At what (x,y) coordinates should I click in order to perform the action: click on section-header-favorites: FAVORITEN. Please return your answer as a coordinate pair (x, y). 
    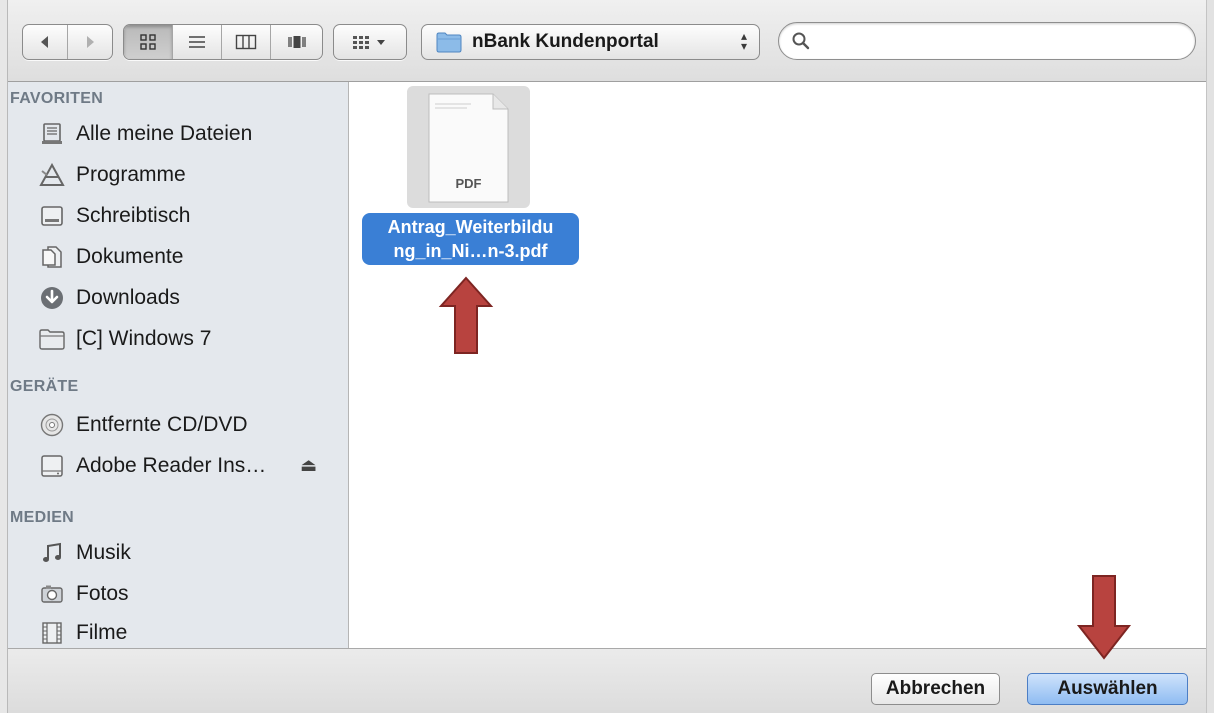
    Looking at the image, I should click on (57, 98).